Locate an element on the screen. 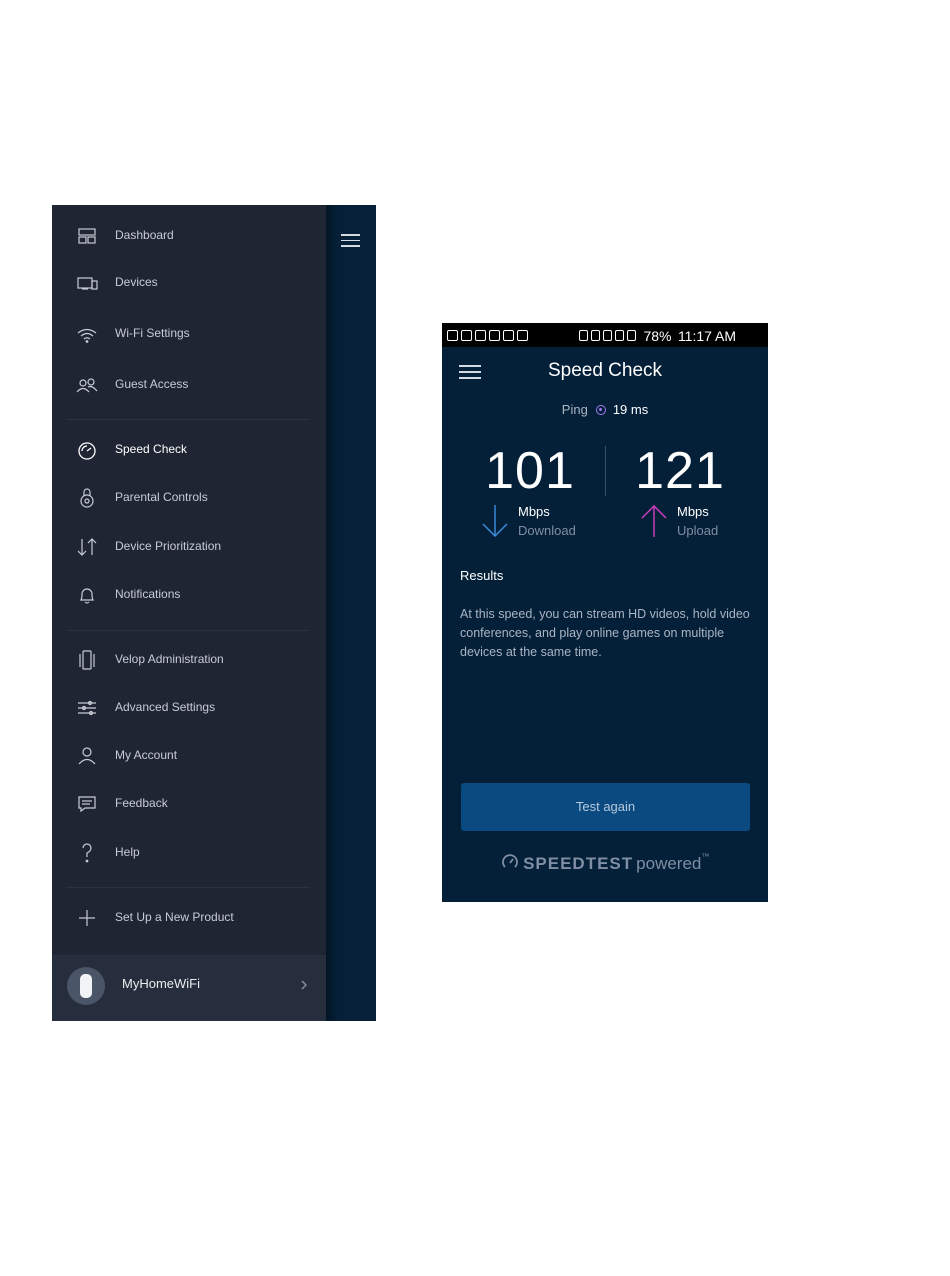 The image size is (950, 1276). velop-node-avatar is located at coordinates (86, 986).